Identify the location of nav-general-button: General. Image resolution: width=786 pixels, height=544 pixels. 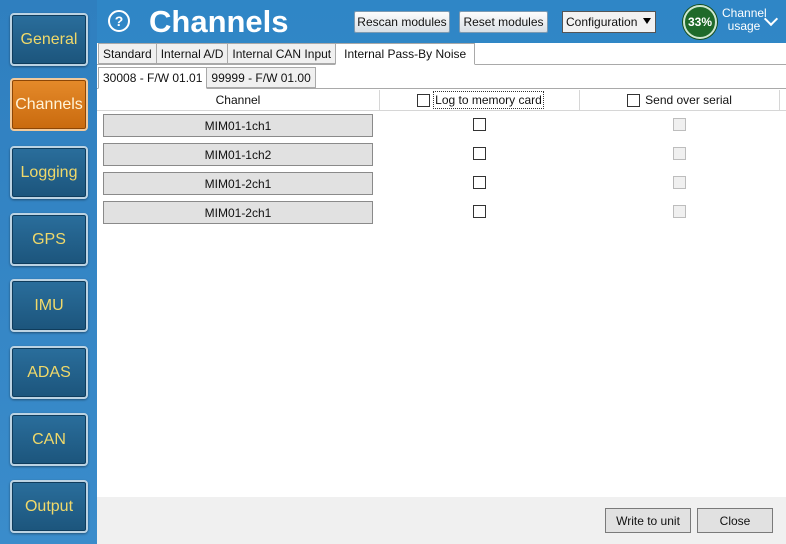
(49, 39).